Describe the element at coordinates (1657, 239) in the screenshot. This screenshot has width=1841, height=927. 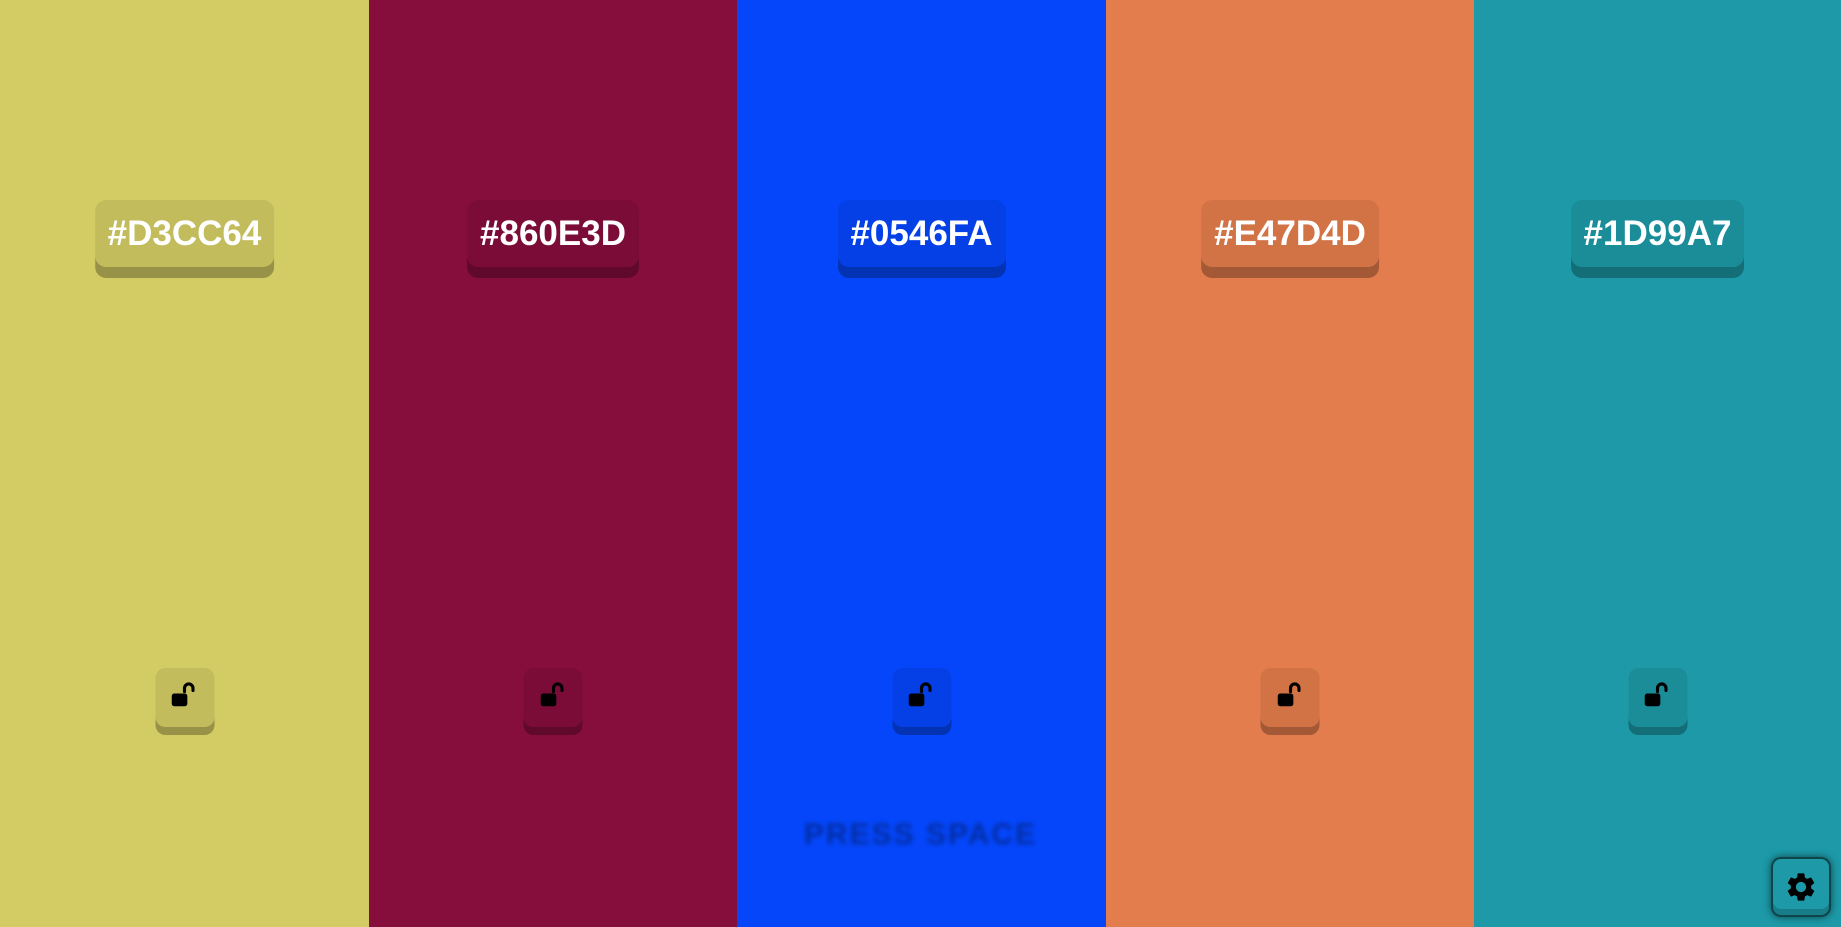
I see `hex-code-button: #1D99A7` at that location.